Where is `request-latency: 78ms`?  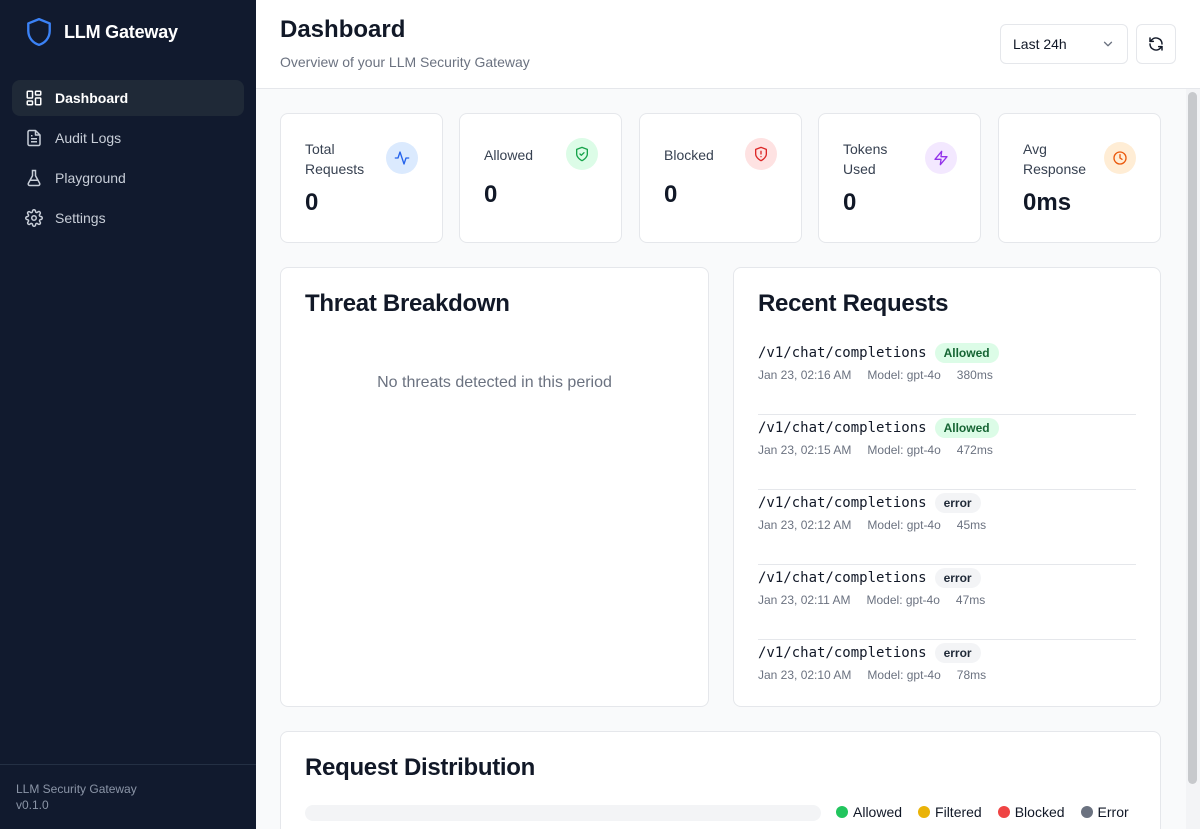
request-latency: 78ms is located at coordinates (971, 675).